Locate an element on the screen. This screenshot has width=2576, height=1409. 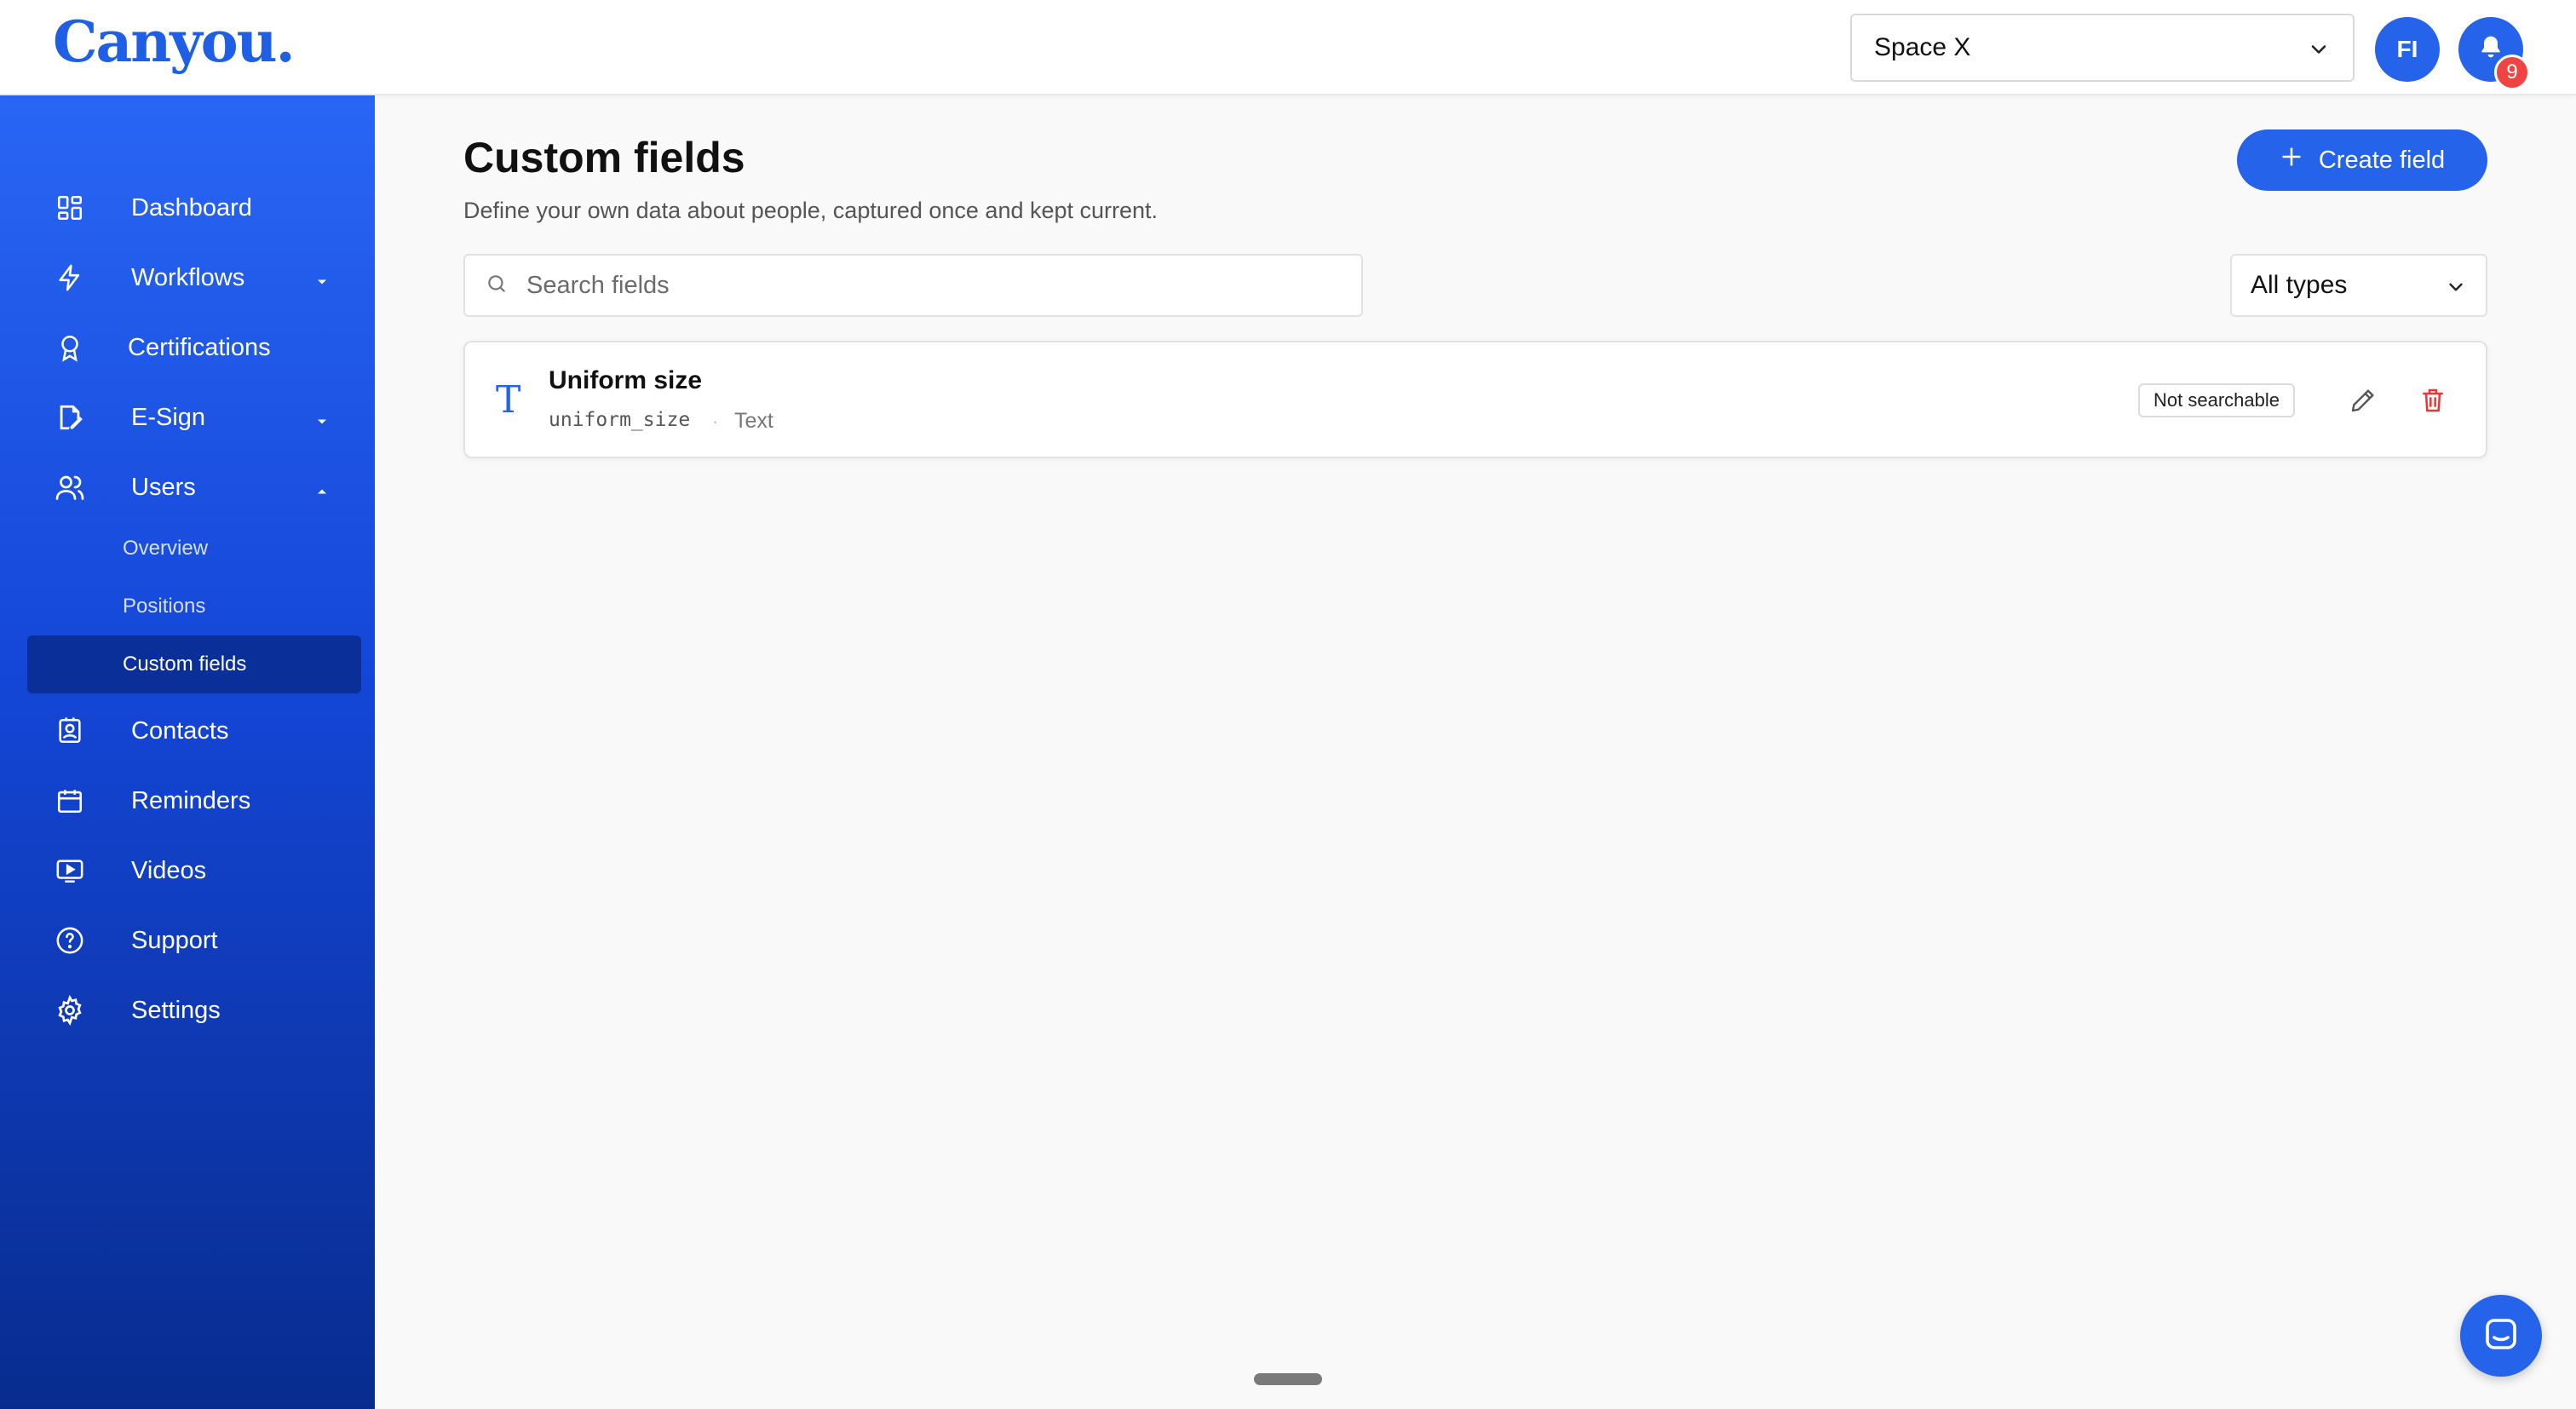
top-bar: Canyou. Space X FI 9 is located at coordinates (1288, 47).